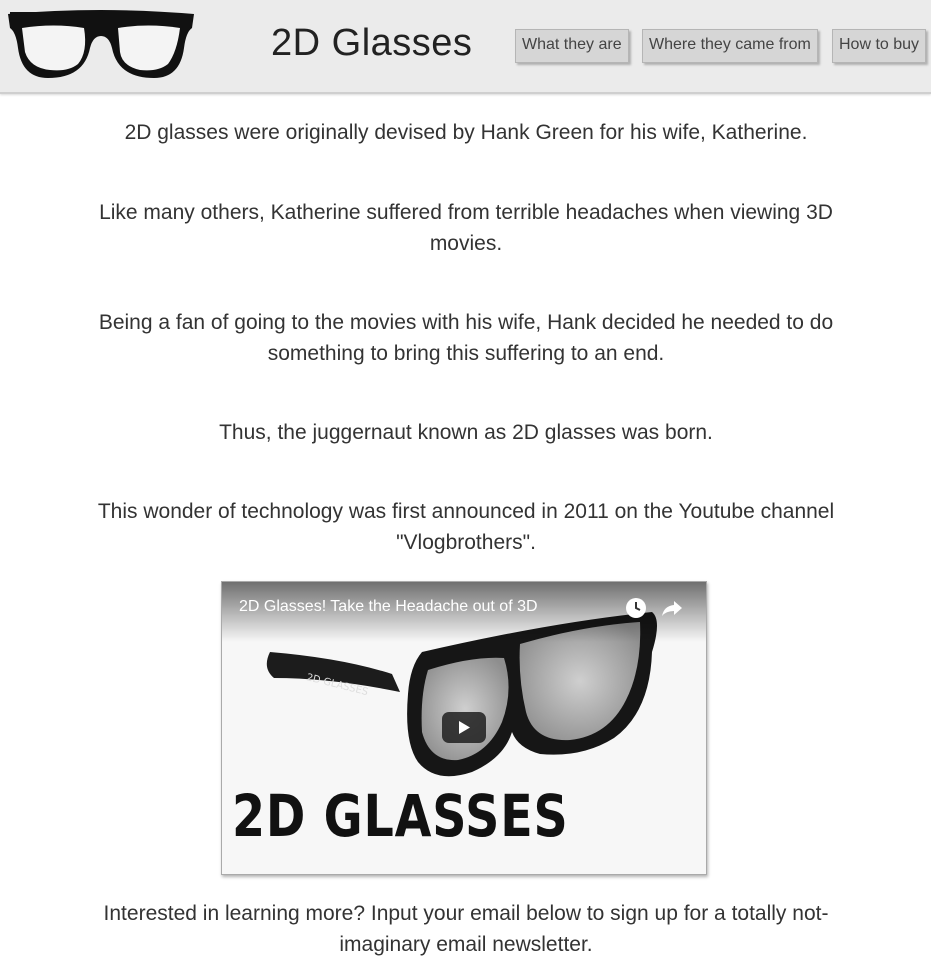 Image resolution: width=931 pixels, height=960 pixels. What do you see at coordinates (372, 43) in the screenshot?
I see `site-title: 2D Glasses` at bounding box center [372, 43].